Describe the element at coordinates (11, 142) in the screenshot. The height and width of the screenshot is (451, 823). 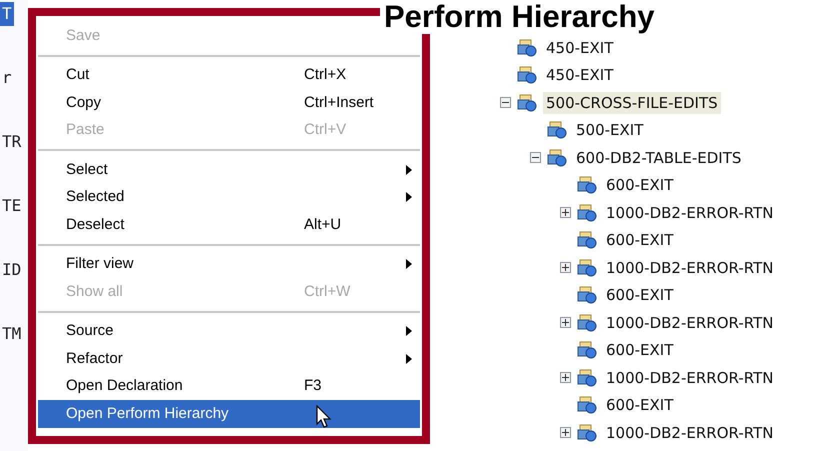
I see `code-fragment: TR` at that location.